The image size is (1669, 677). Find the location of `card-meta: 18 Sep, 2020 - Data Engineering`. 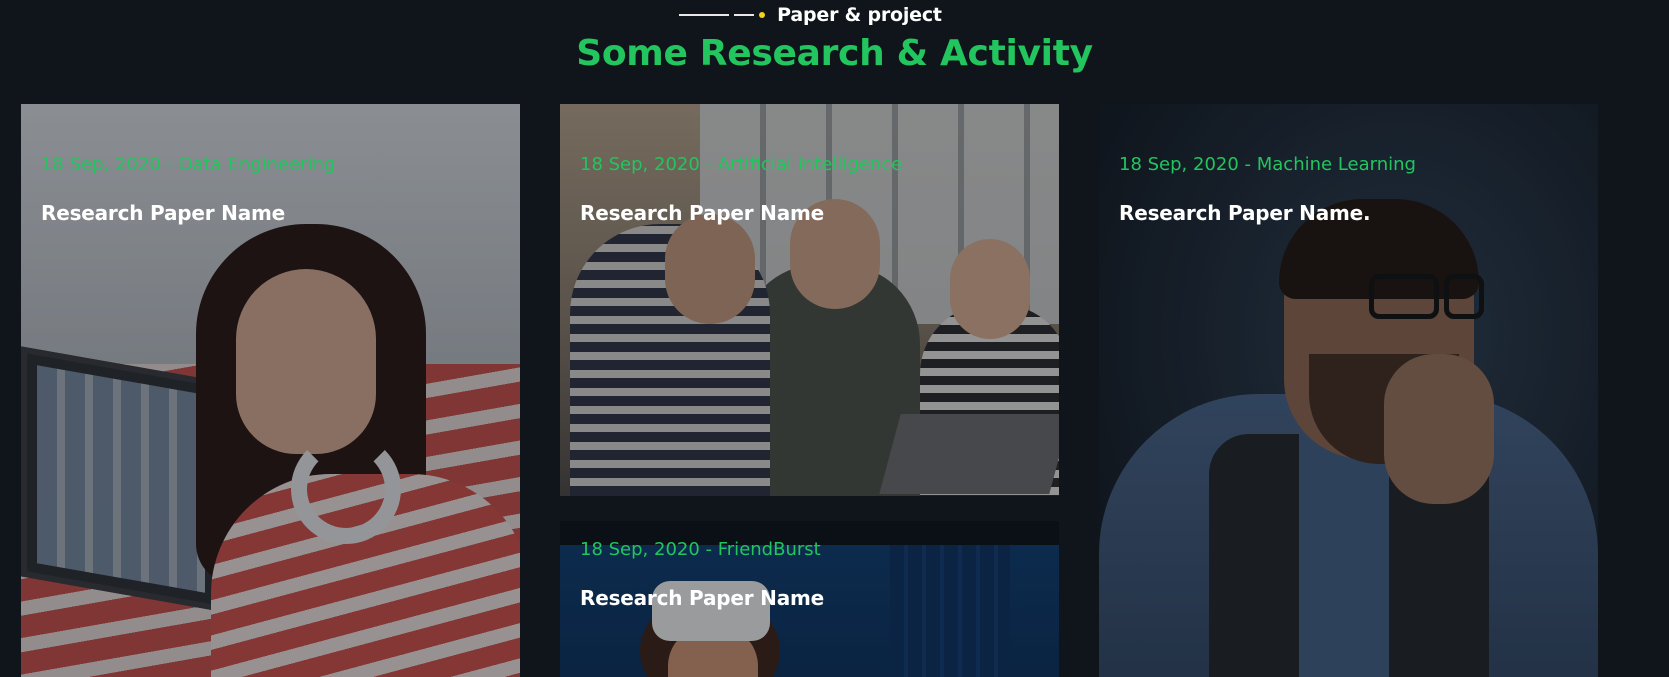

card-meta: 18 Sep, 2020 - Data Engineering is located at coordinates (188, 164).